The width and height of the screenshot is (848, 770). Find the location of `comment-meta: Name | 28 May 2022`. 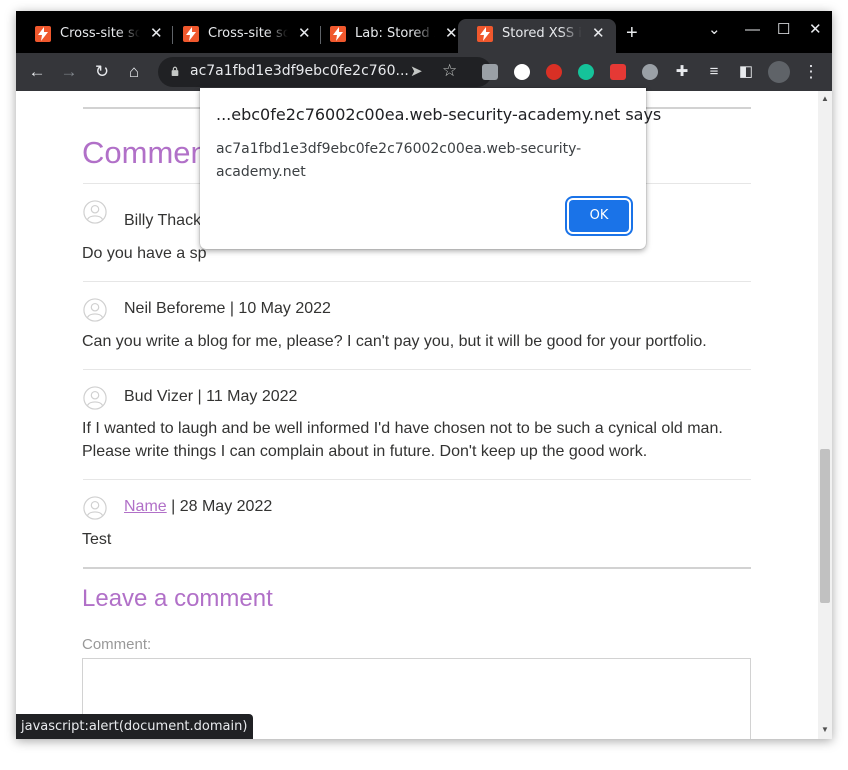

comment-meta: Name | 28 May 2022 is located at coordinates (198, 507).